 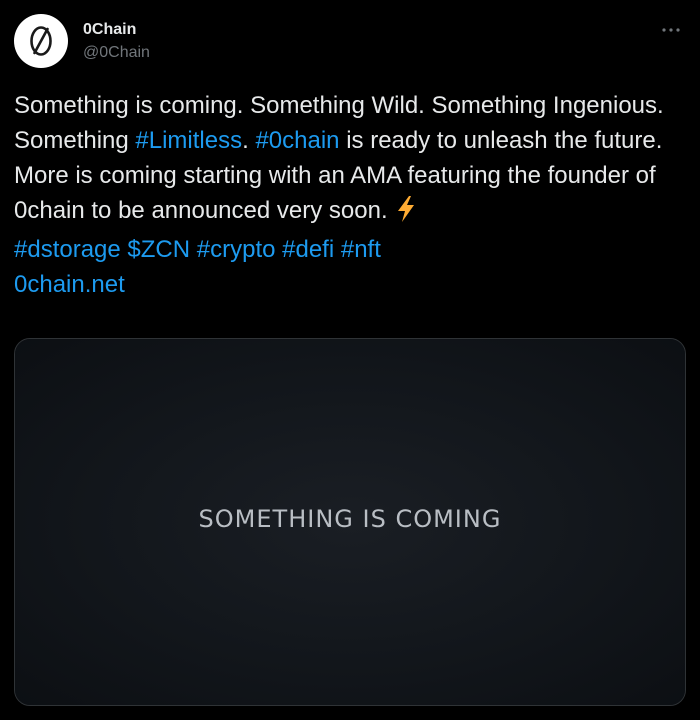 I want to click on tweet-header: 0Chain @0Chain, so click(x=350, y=42).